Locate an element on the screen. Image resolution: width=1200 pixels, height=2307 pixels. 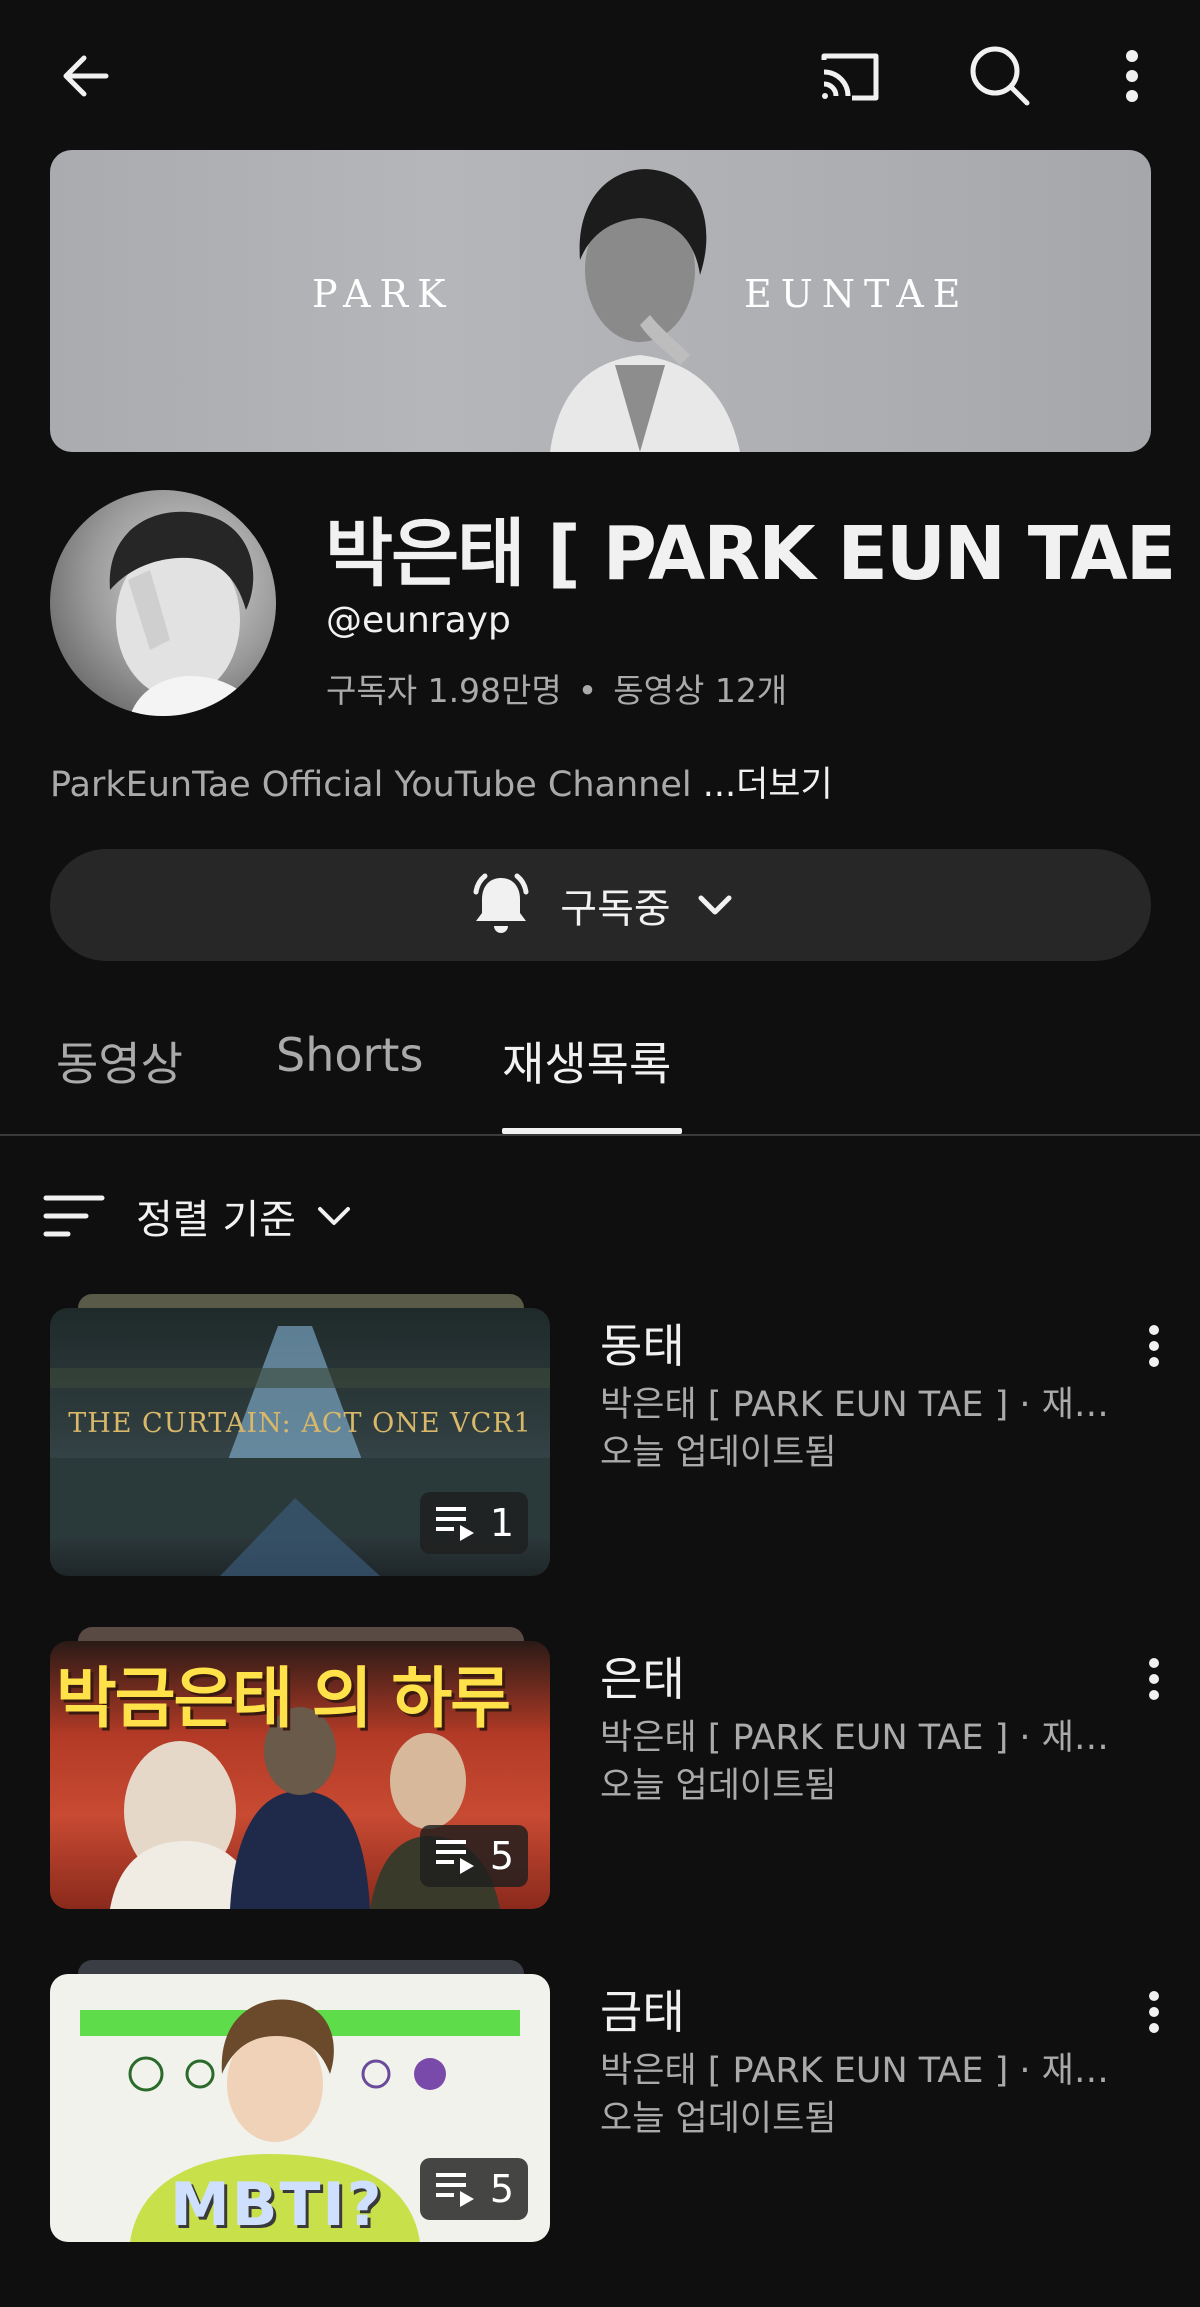
thumbnail-text: MBTI? is located at coordinates (277, 2205).